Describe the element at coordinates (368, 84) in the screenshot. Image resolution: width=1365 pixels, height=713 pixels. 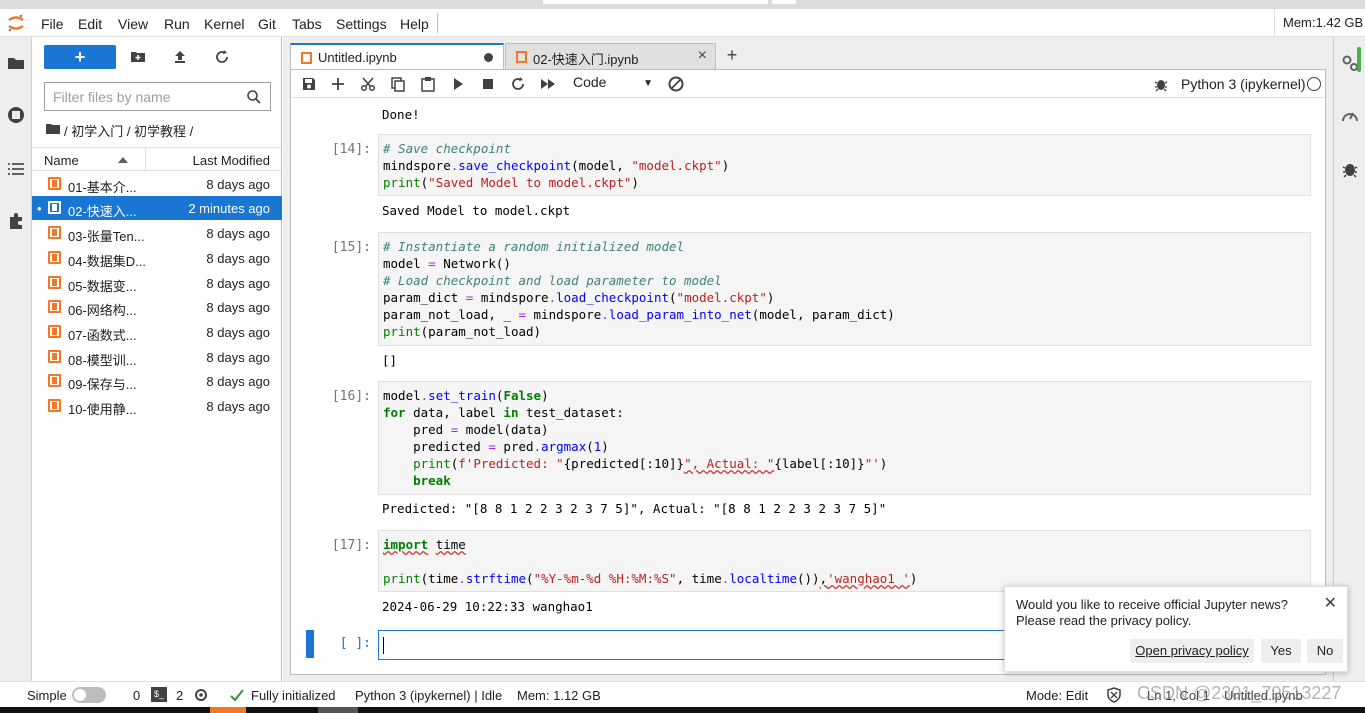
I see `cut-icon` at that location.